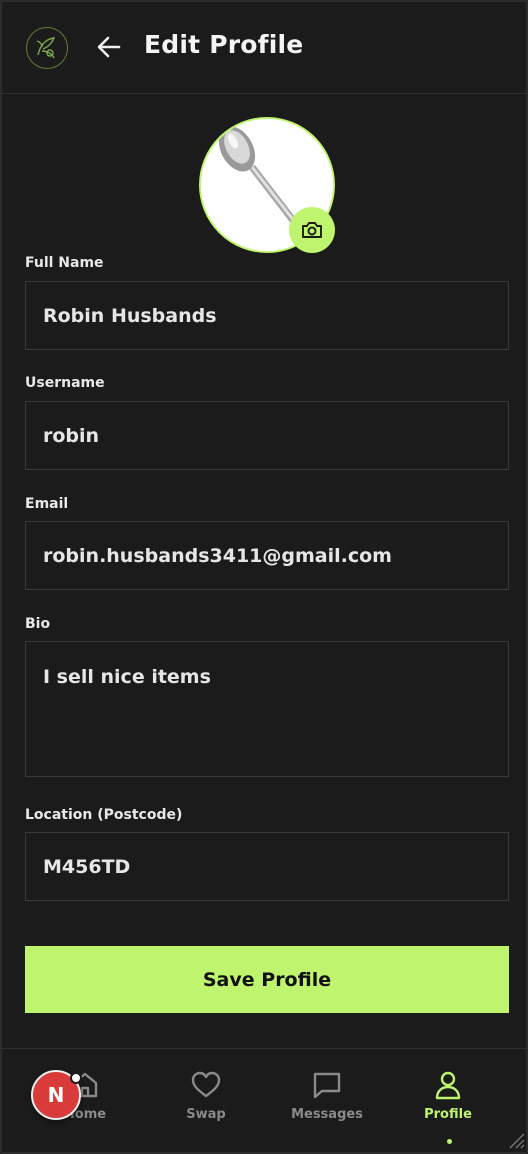  What do you see at coordinates (206, 1084) in the screenshot?
I see `heart-icon` at bounding box center [206, 1084].